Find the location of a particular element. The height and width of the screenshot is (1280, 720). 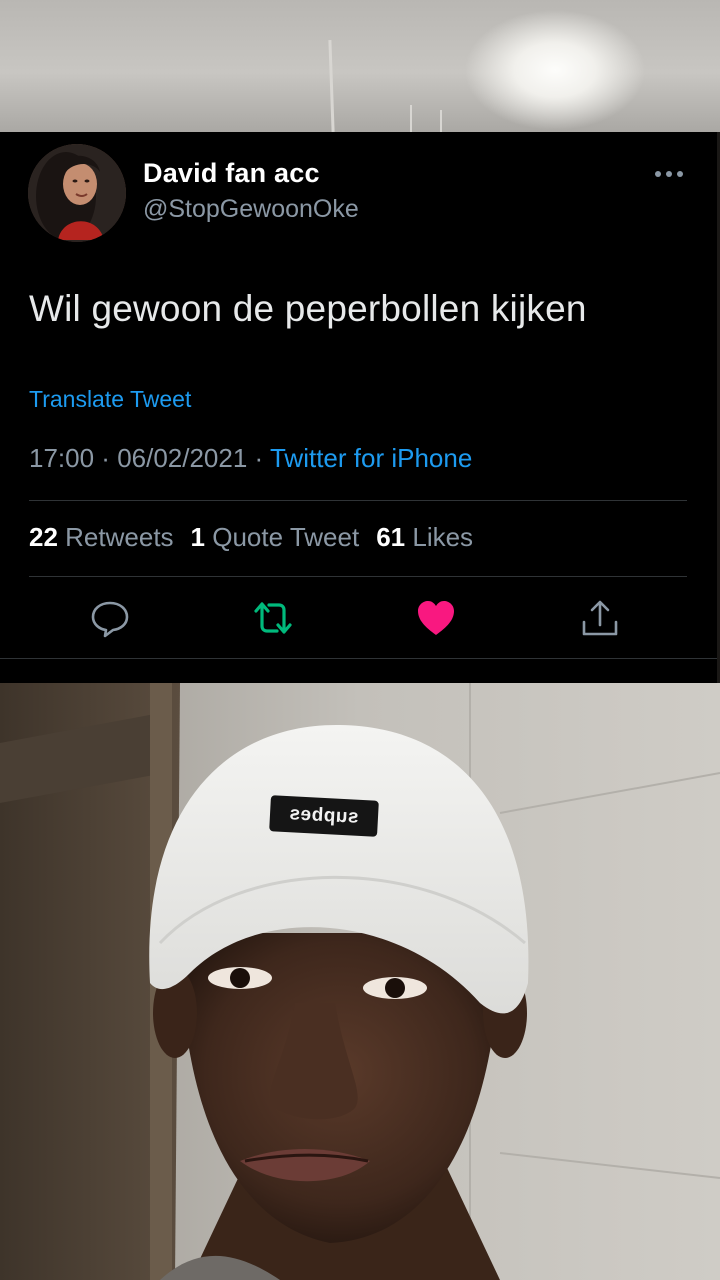

avatar is located at coordinates (77, 193).